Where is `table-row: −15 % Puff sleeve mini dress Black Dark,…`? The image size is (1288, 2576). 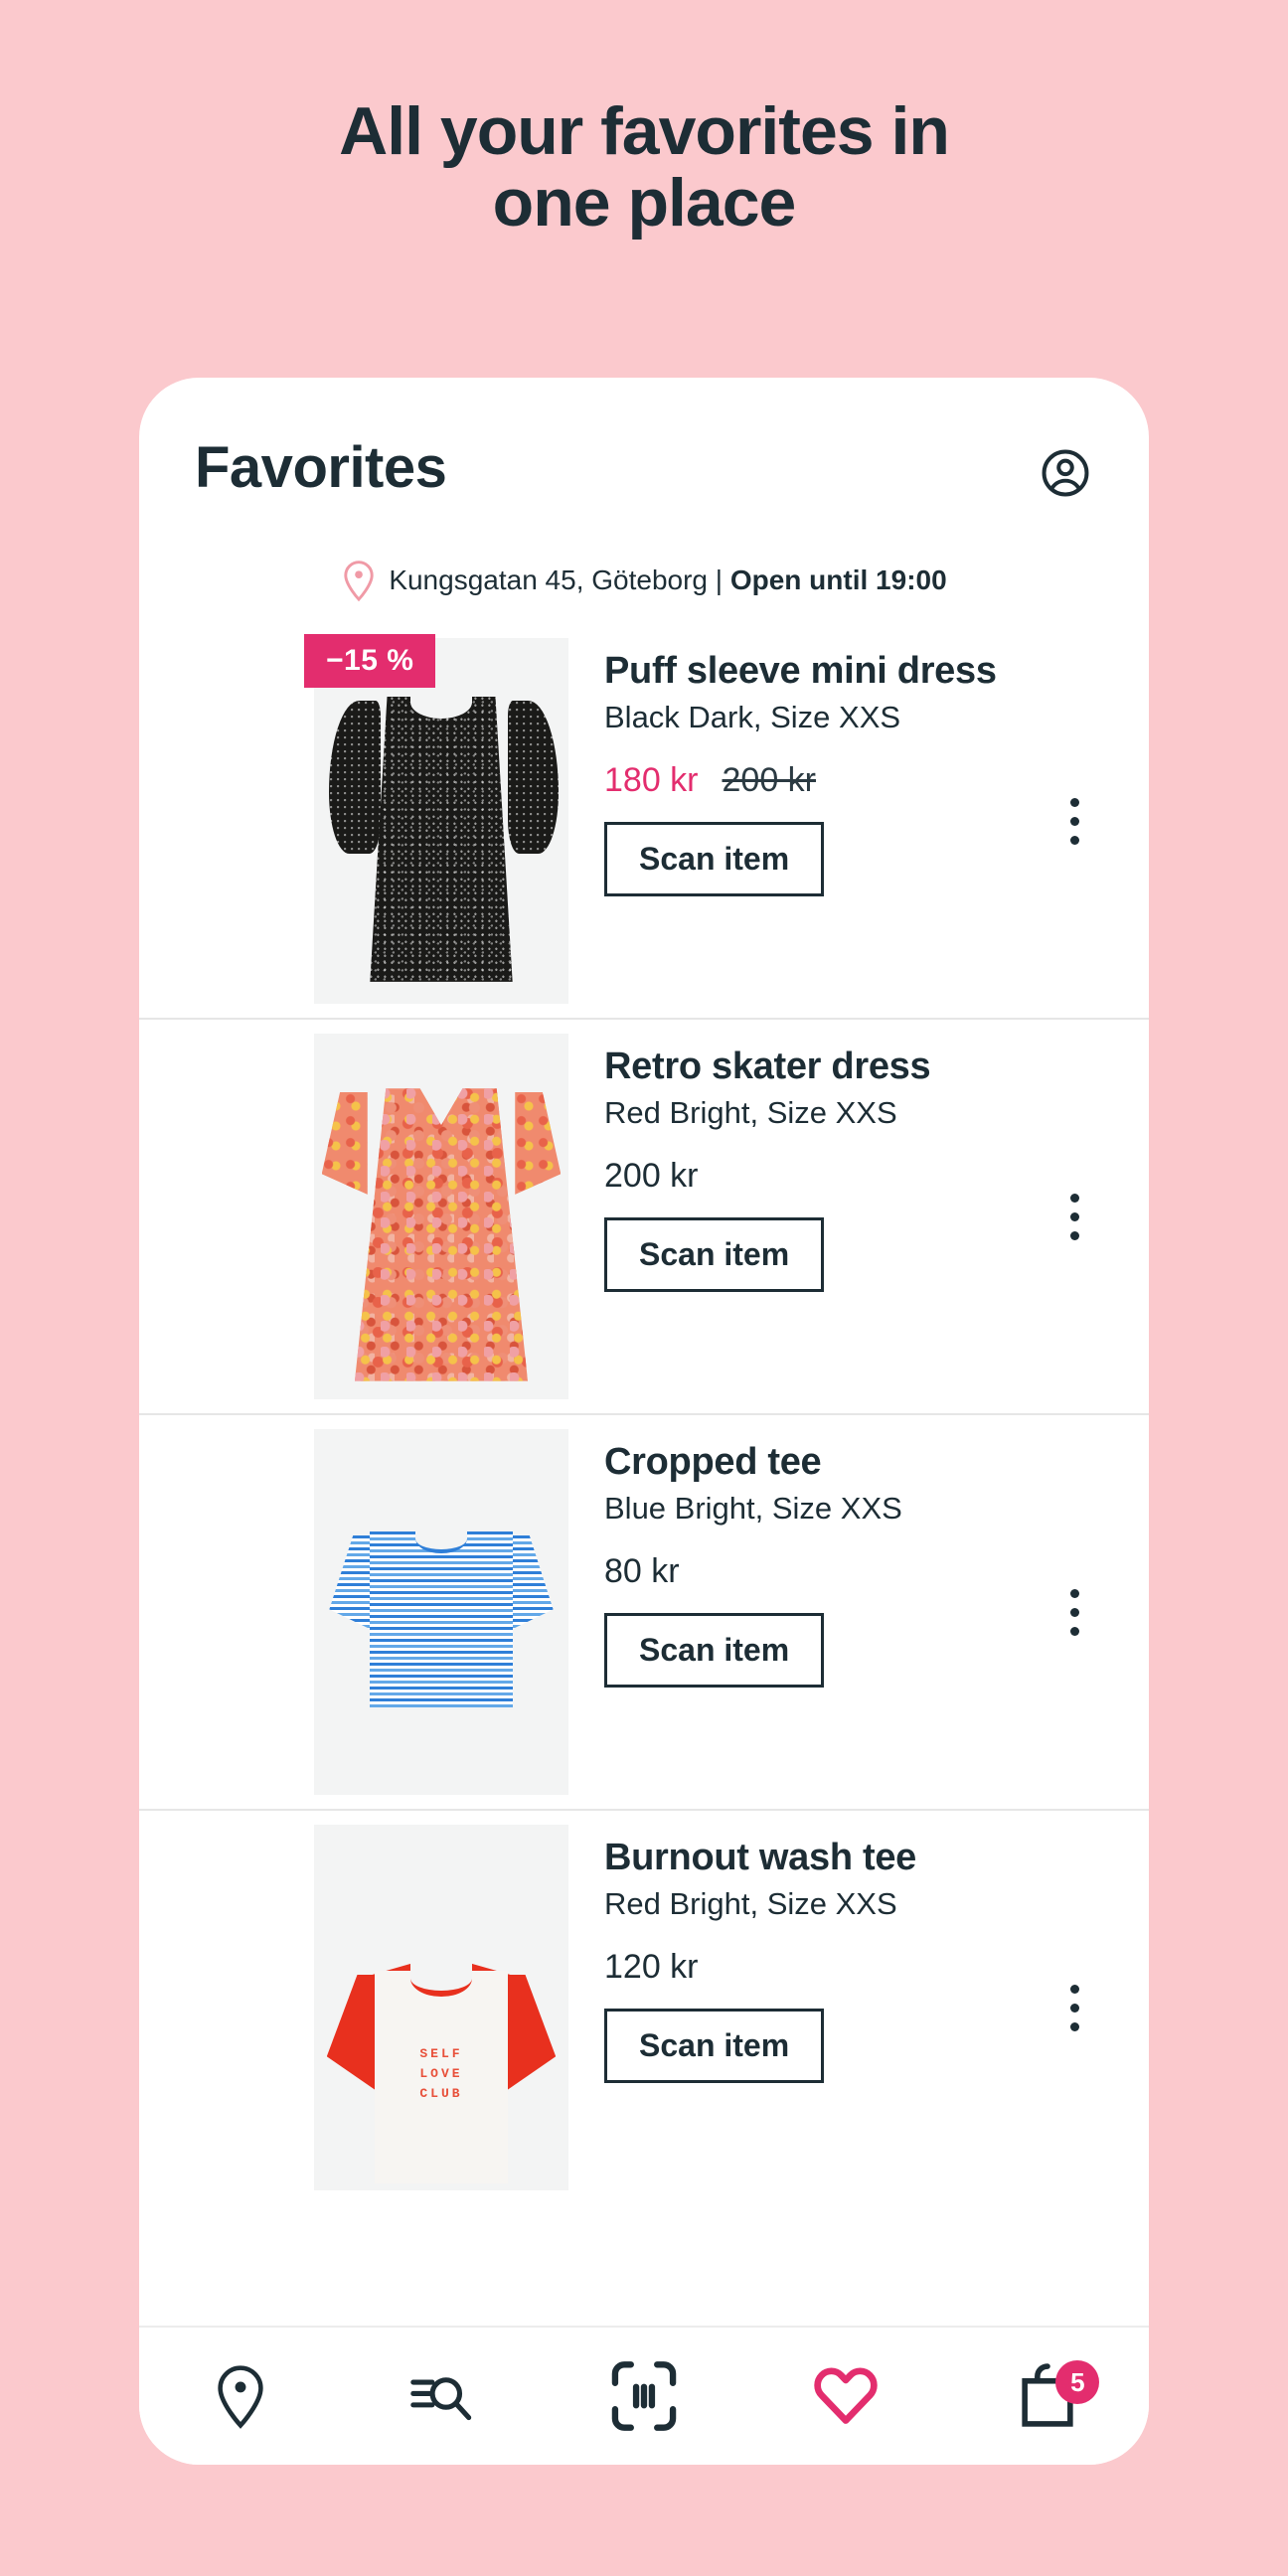
table-row: −15 % Puff sleeve mini dress Black Dark,… is located at coordinates (644, 821).